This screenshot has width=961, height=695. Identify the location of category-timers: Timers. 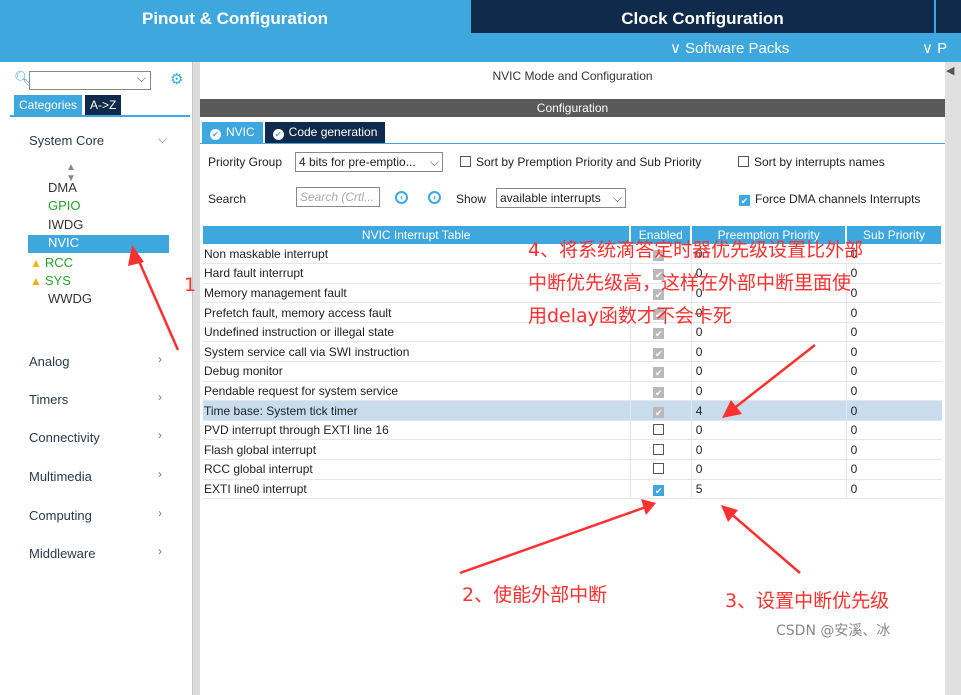
(48, 399).